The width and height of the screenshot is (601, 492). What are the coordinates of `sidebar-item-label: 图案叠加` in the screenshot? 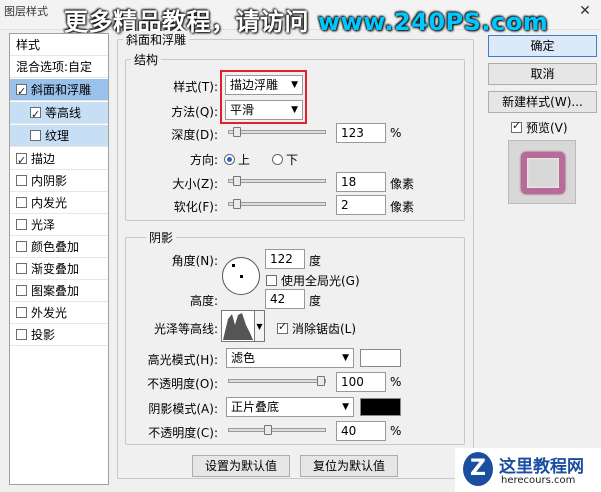 It's located at (55, 291).